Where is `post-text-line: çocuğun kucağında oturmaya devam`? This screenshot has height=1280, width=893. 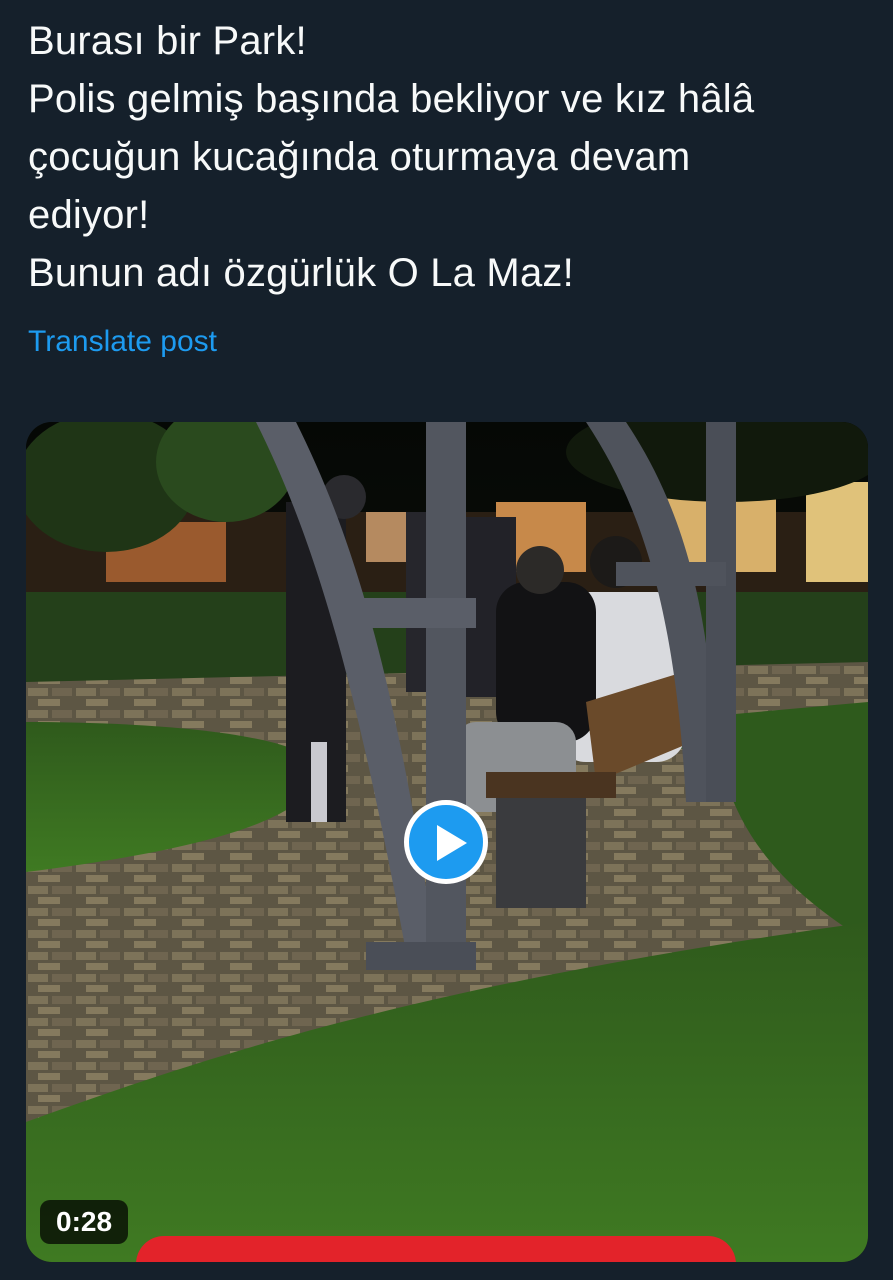 post-text-line: çocuğun kucağında oturmaya devam is located at coordinates (359, 157).